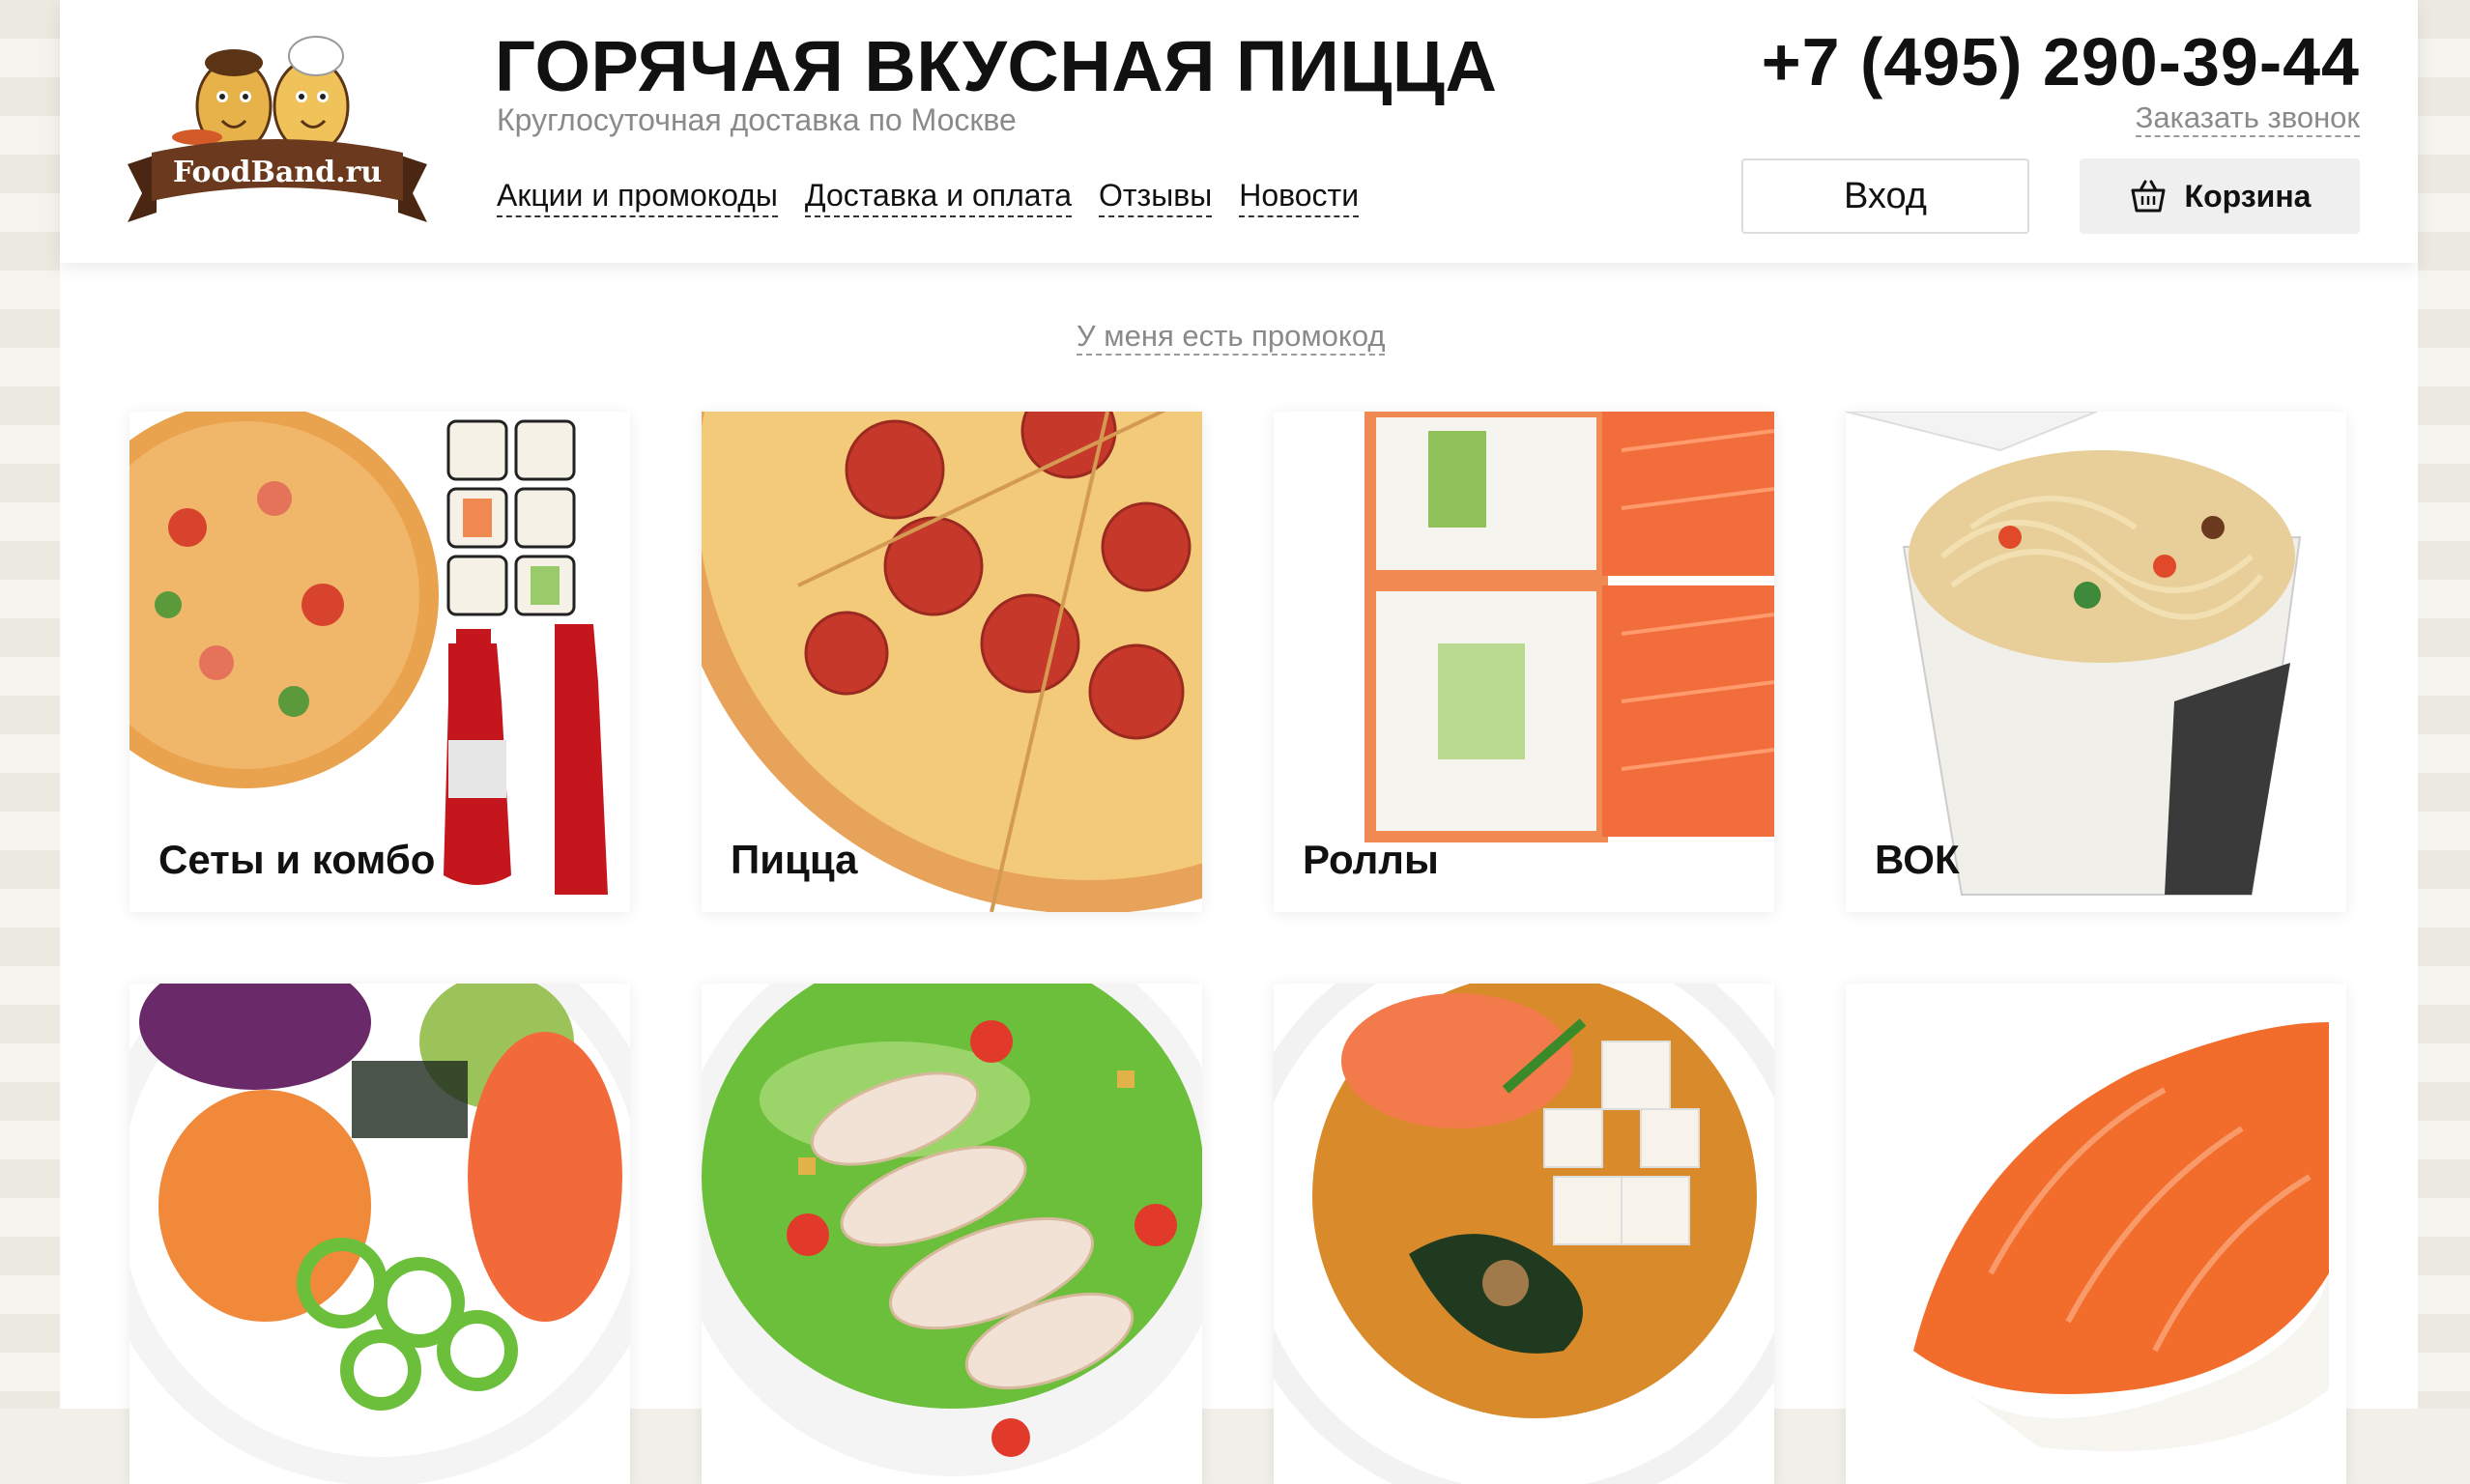  I want to click on salad-image, so click(952, 1234).